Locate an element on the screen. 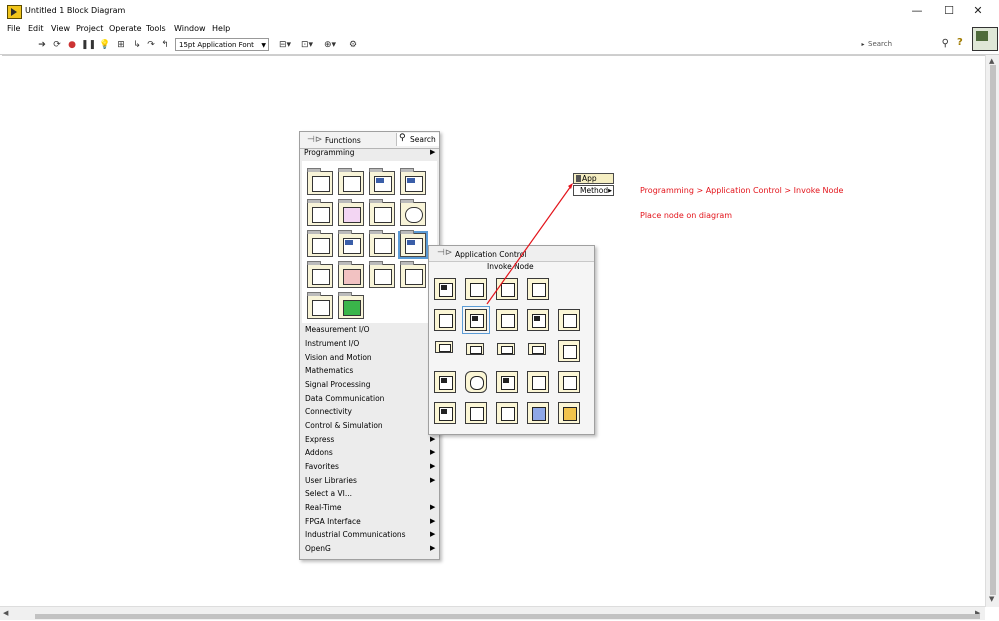  menu-project: Project is located at coordinates (89, 28).